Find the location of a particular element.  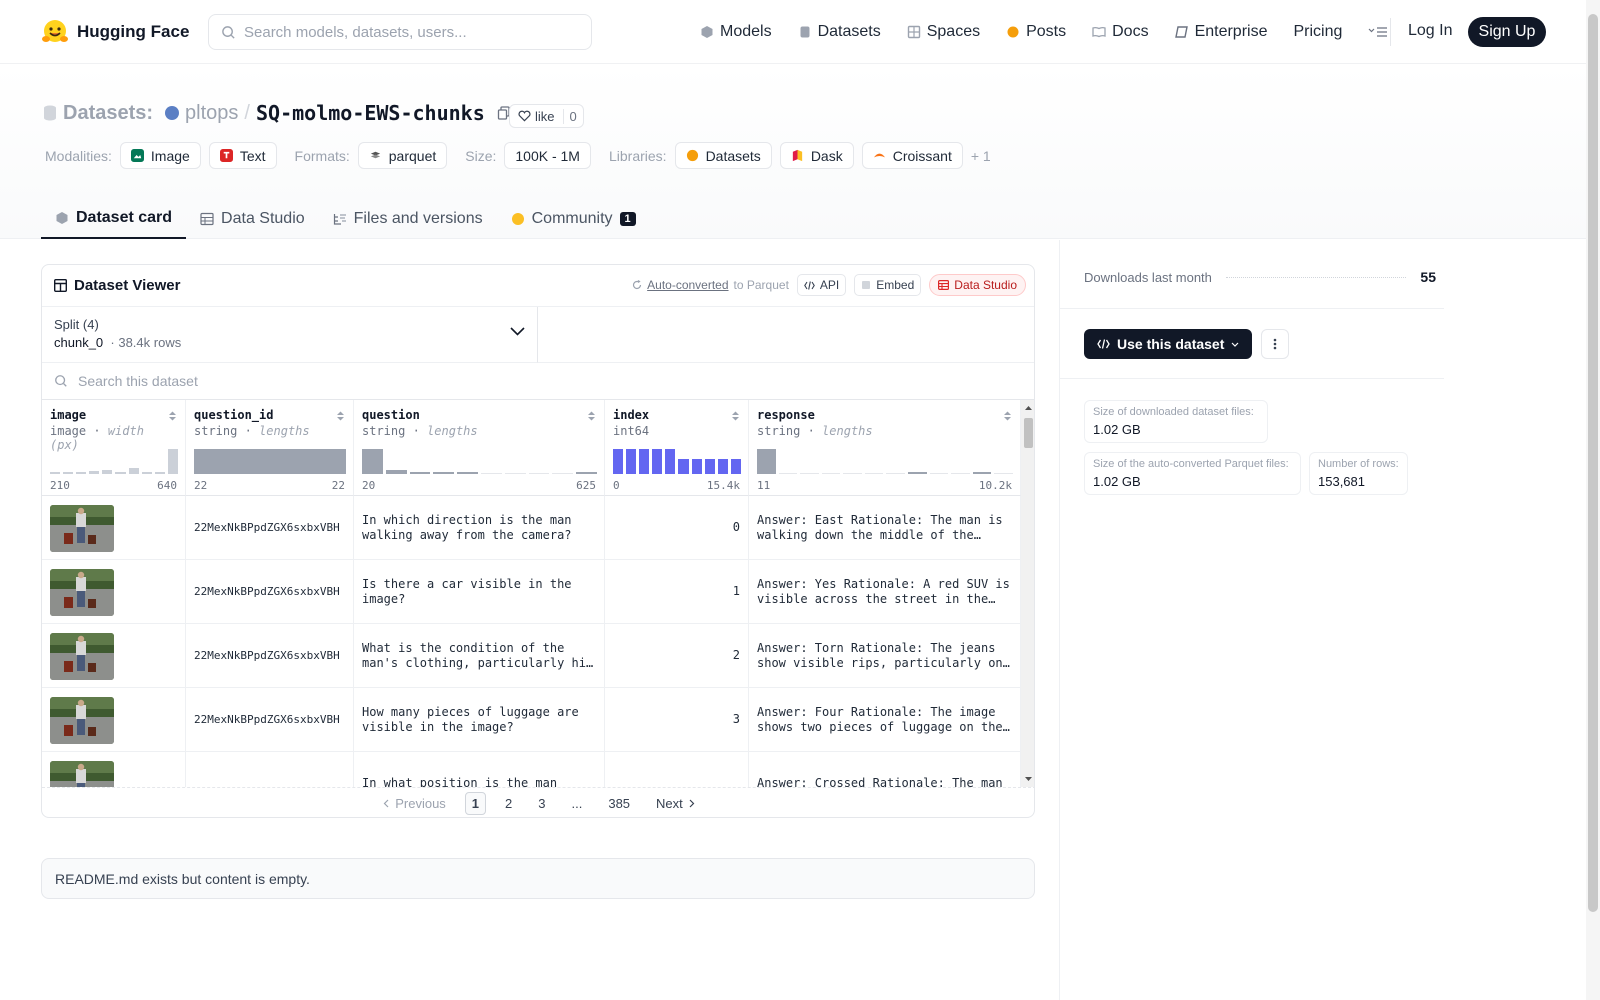

breadcrumb-section: Datasets: is located at coordinates (108, 113).